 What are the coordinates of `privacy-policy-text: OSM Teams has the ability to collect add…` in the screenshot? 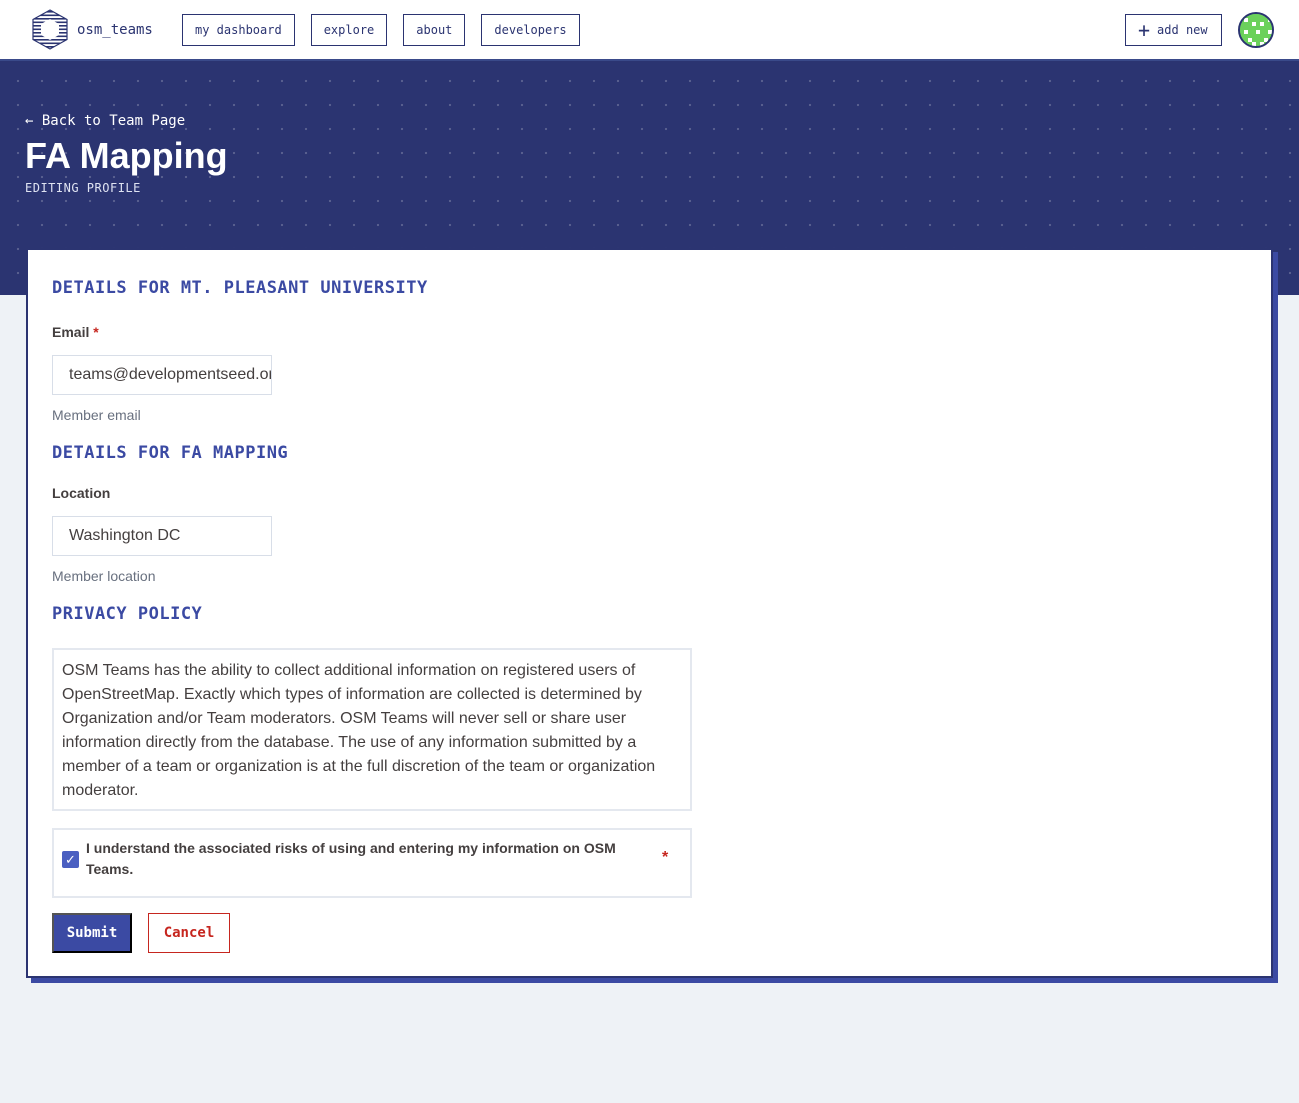 It's located at (372, 729).